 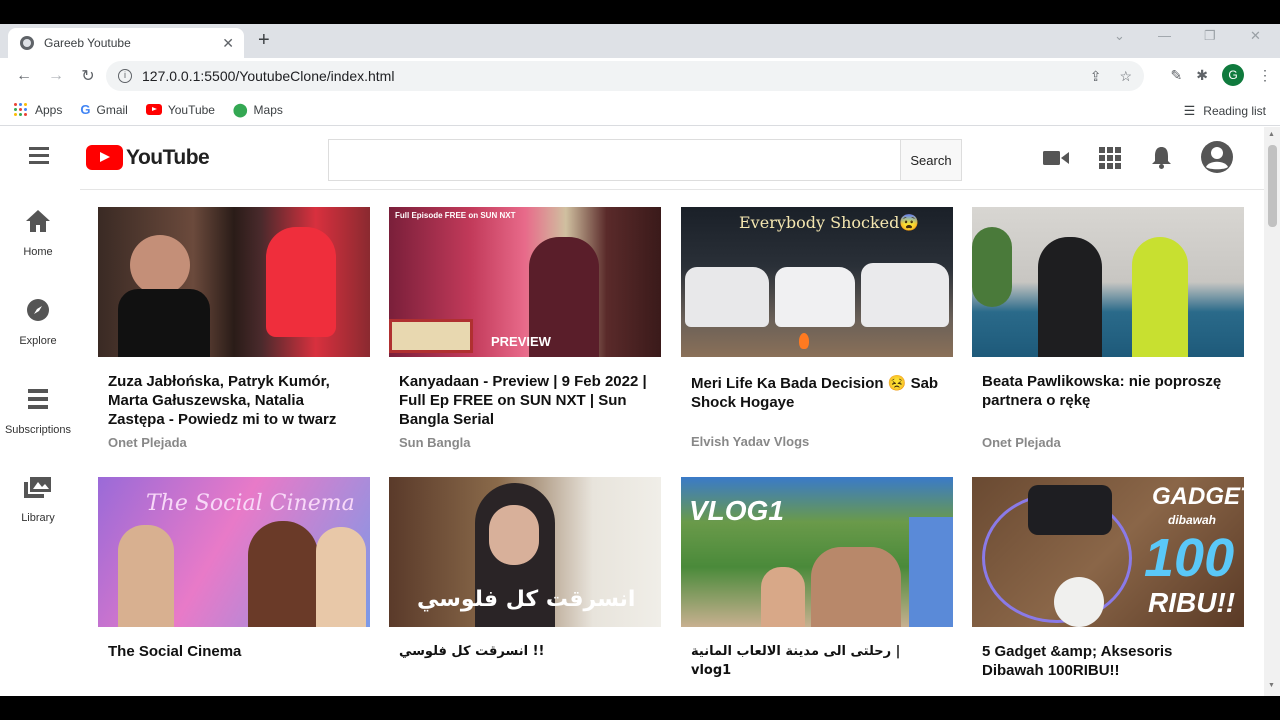 I want to click on apps-grid-icon, so click(x=1110, y=158).